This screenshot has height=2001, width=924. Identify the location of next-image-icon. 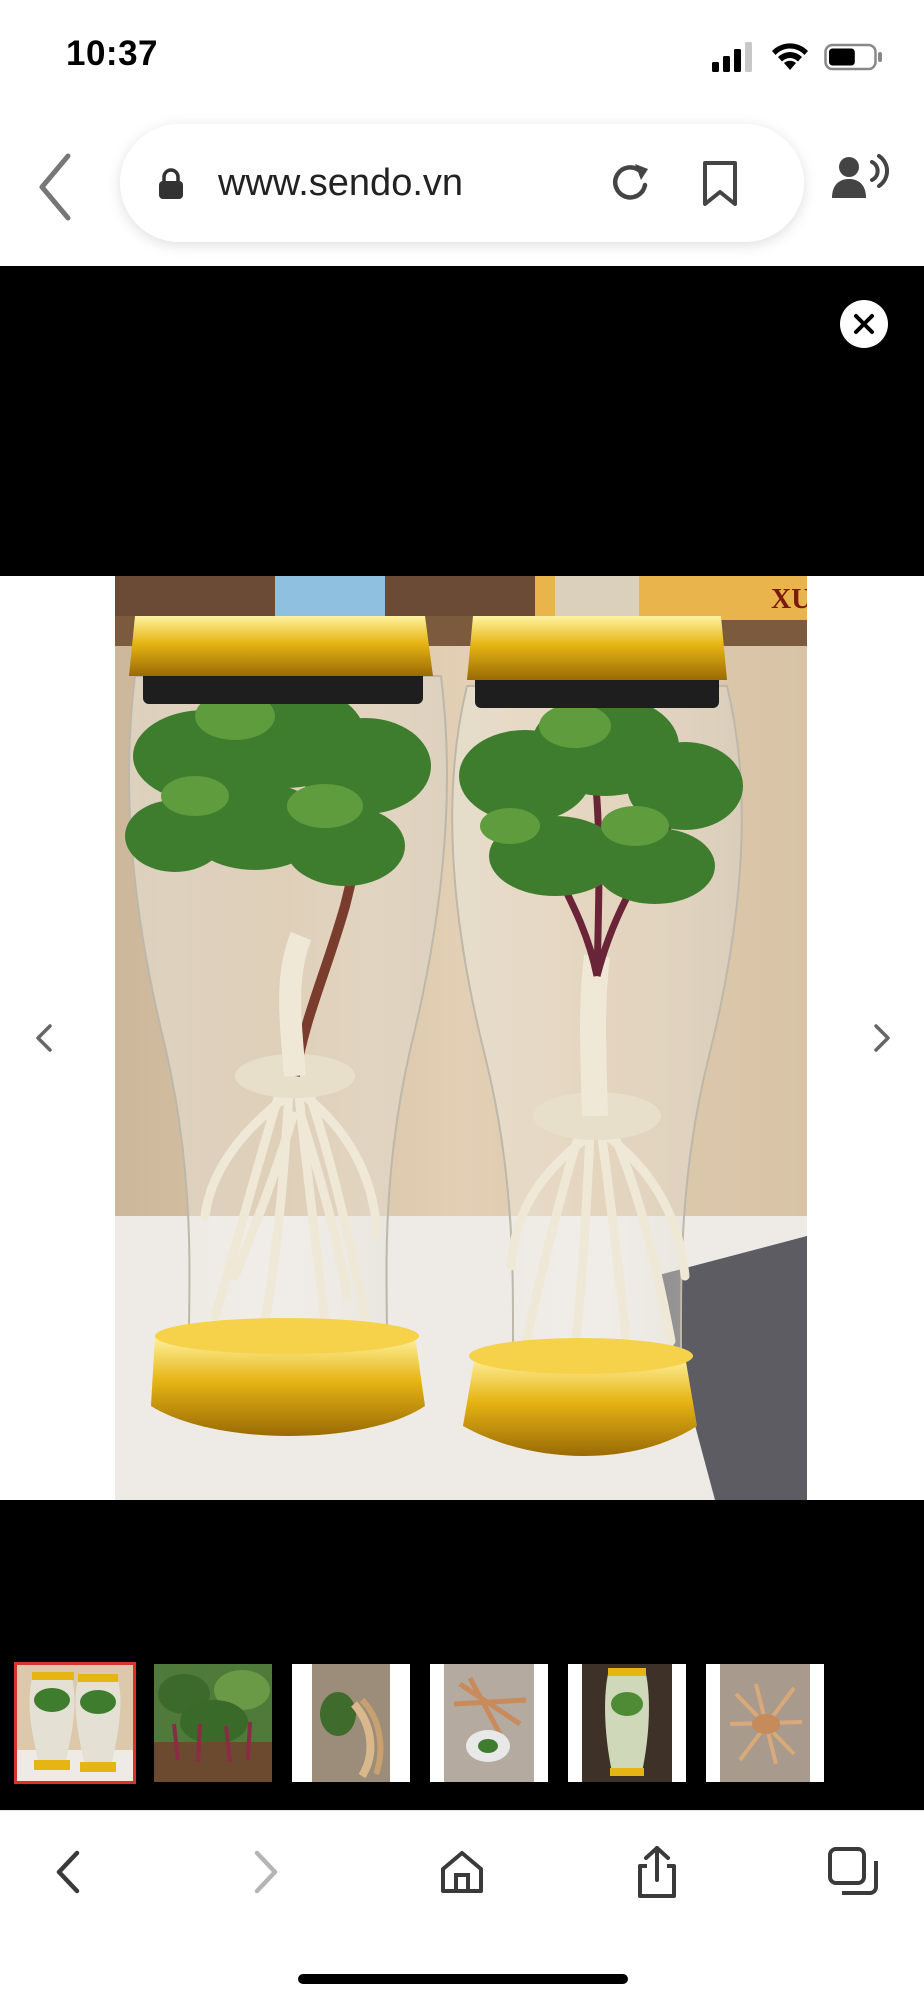
(882, 1038).